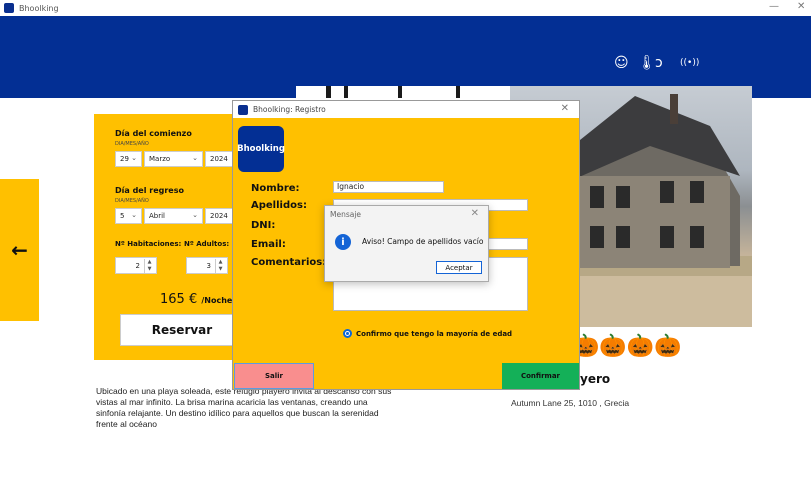  I want to click on dialog-titlebar: Bhoolking: Registro ✕, so click(406, 109).